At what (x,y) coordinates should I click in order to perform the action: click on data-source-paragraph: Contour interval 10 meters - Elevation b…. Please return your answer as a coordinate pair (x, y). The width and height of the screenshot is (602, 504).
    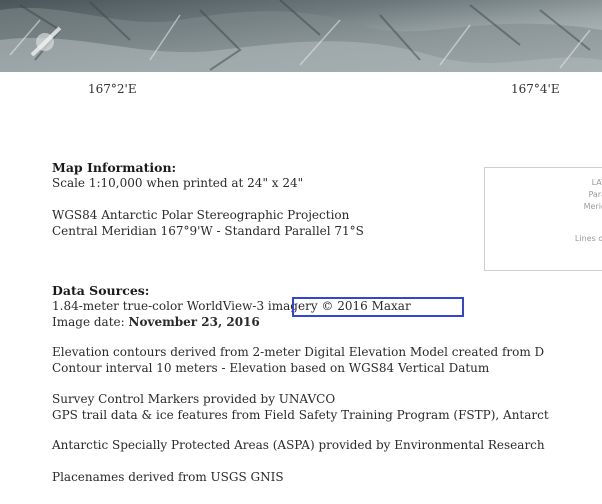
    Looking at the image, I should click on (271, 368).